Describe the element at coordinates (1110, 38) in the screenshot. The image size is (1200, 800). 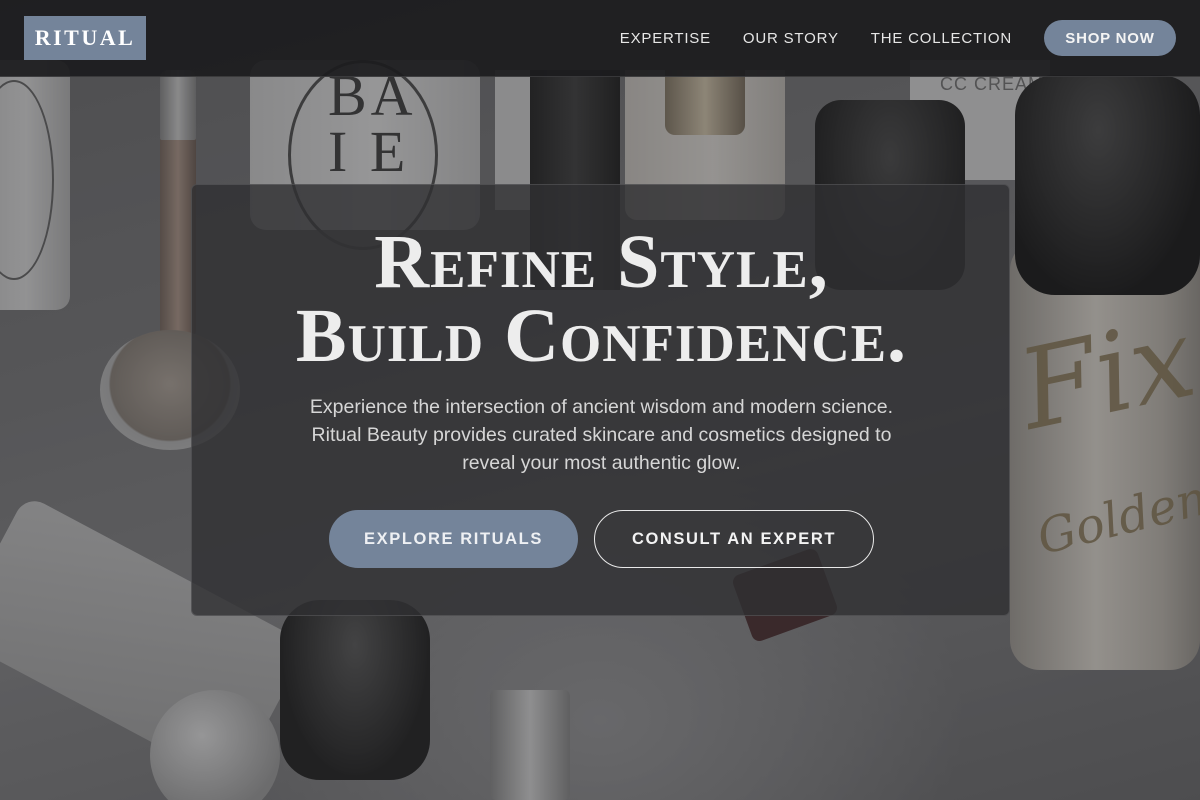
I see `shop-now-button: SHOP NOW` at that location.